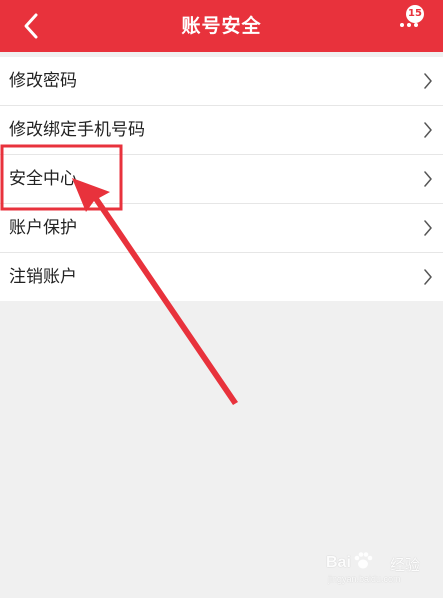 The height and width of the screenshot is (598, 443). I want to click on notification-badge: 15, so click(415, 14).